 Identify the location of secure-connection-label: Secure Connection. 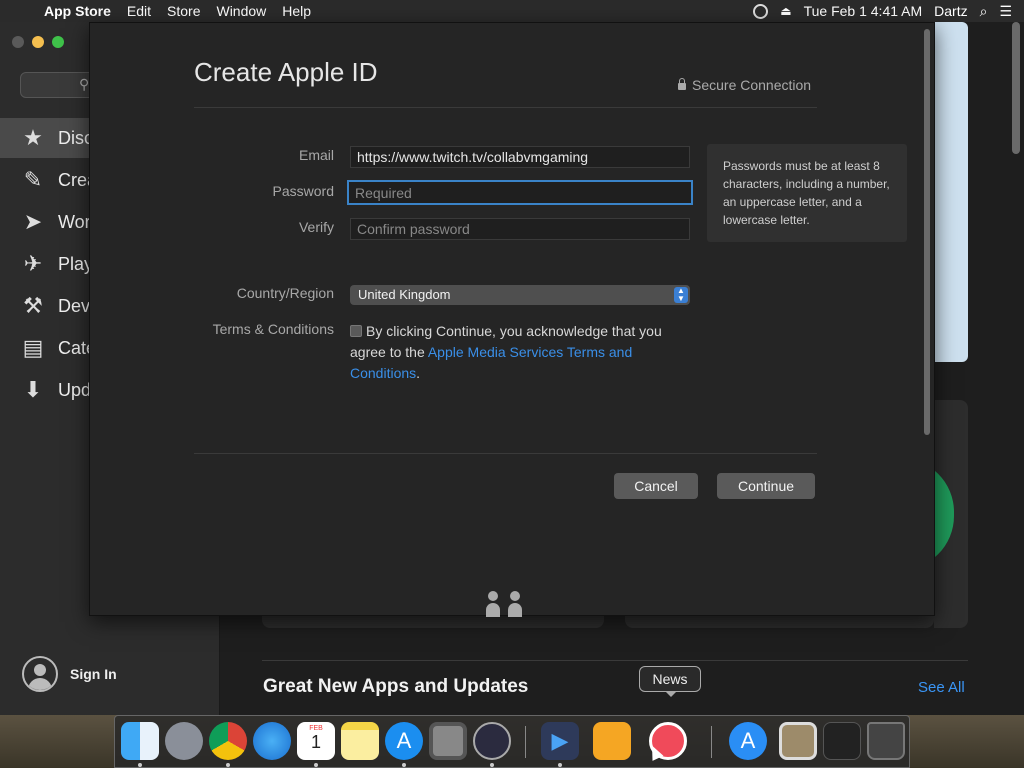
(752, 85).